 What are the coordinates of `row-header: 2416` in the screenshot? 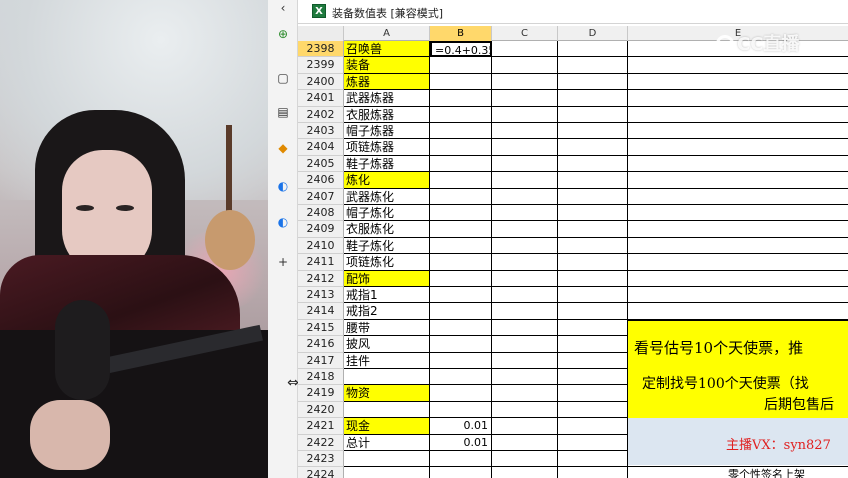 It's located at (321, 344).